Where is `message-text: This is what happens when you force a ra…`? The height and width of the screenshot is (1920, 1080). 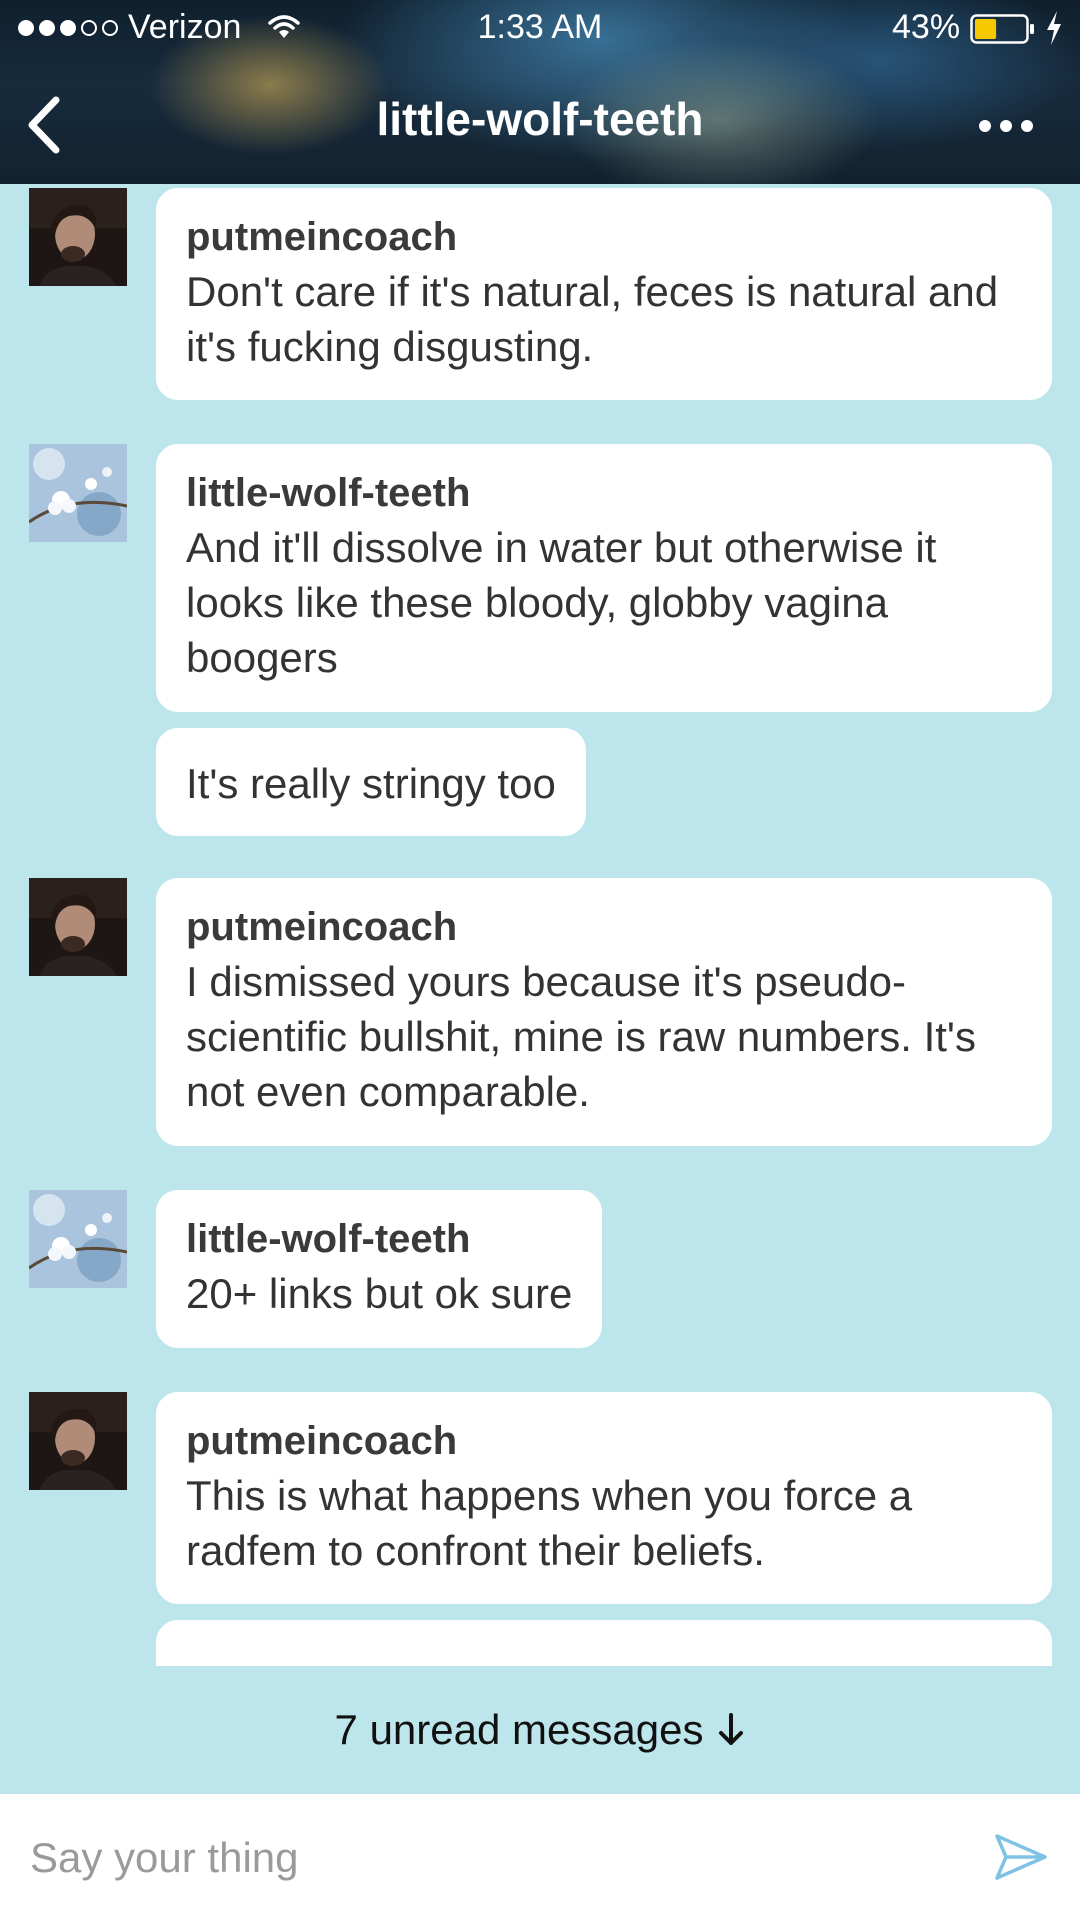 message-text: This is what happens when you force a ra… is located at coordinates (549, 1523).